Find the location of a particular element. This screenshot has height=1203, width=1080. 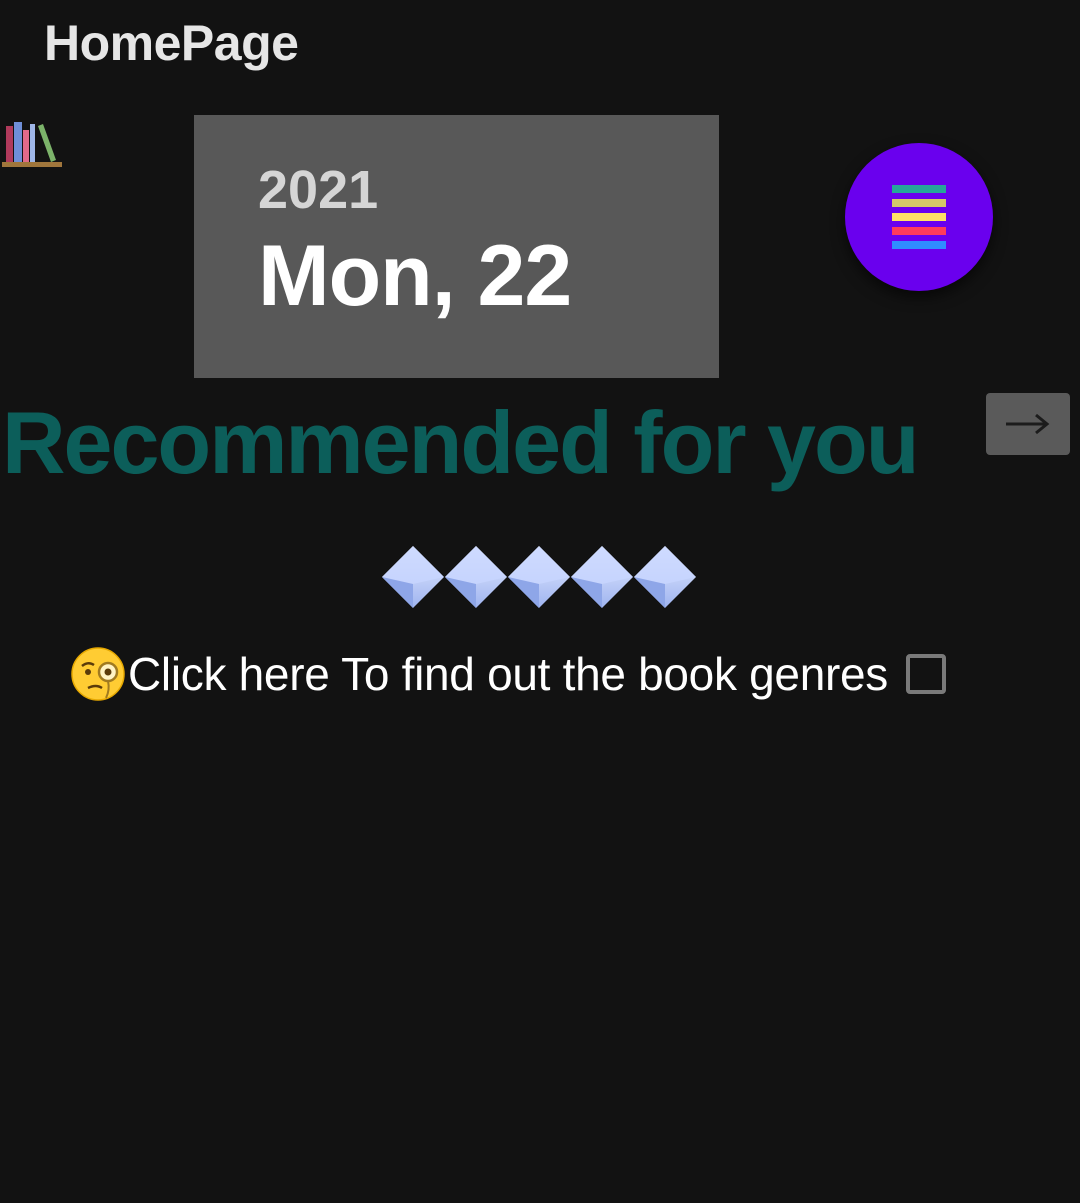

face-with-monocle-icon is located at coordinates (98, 674).